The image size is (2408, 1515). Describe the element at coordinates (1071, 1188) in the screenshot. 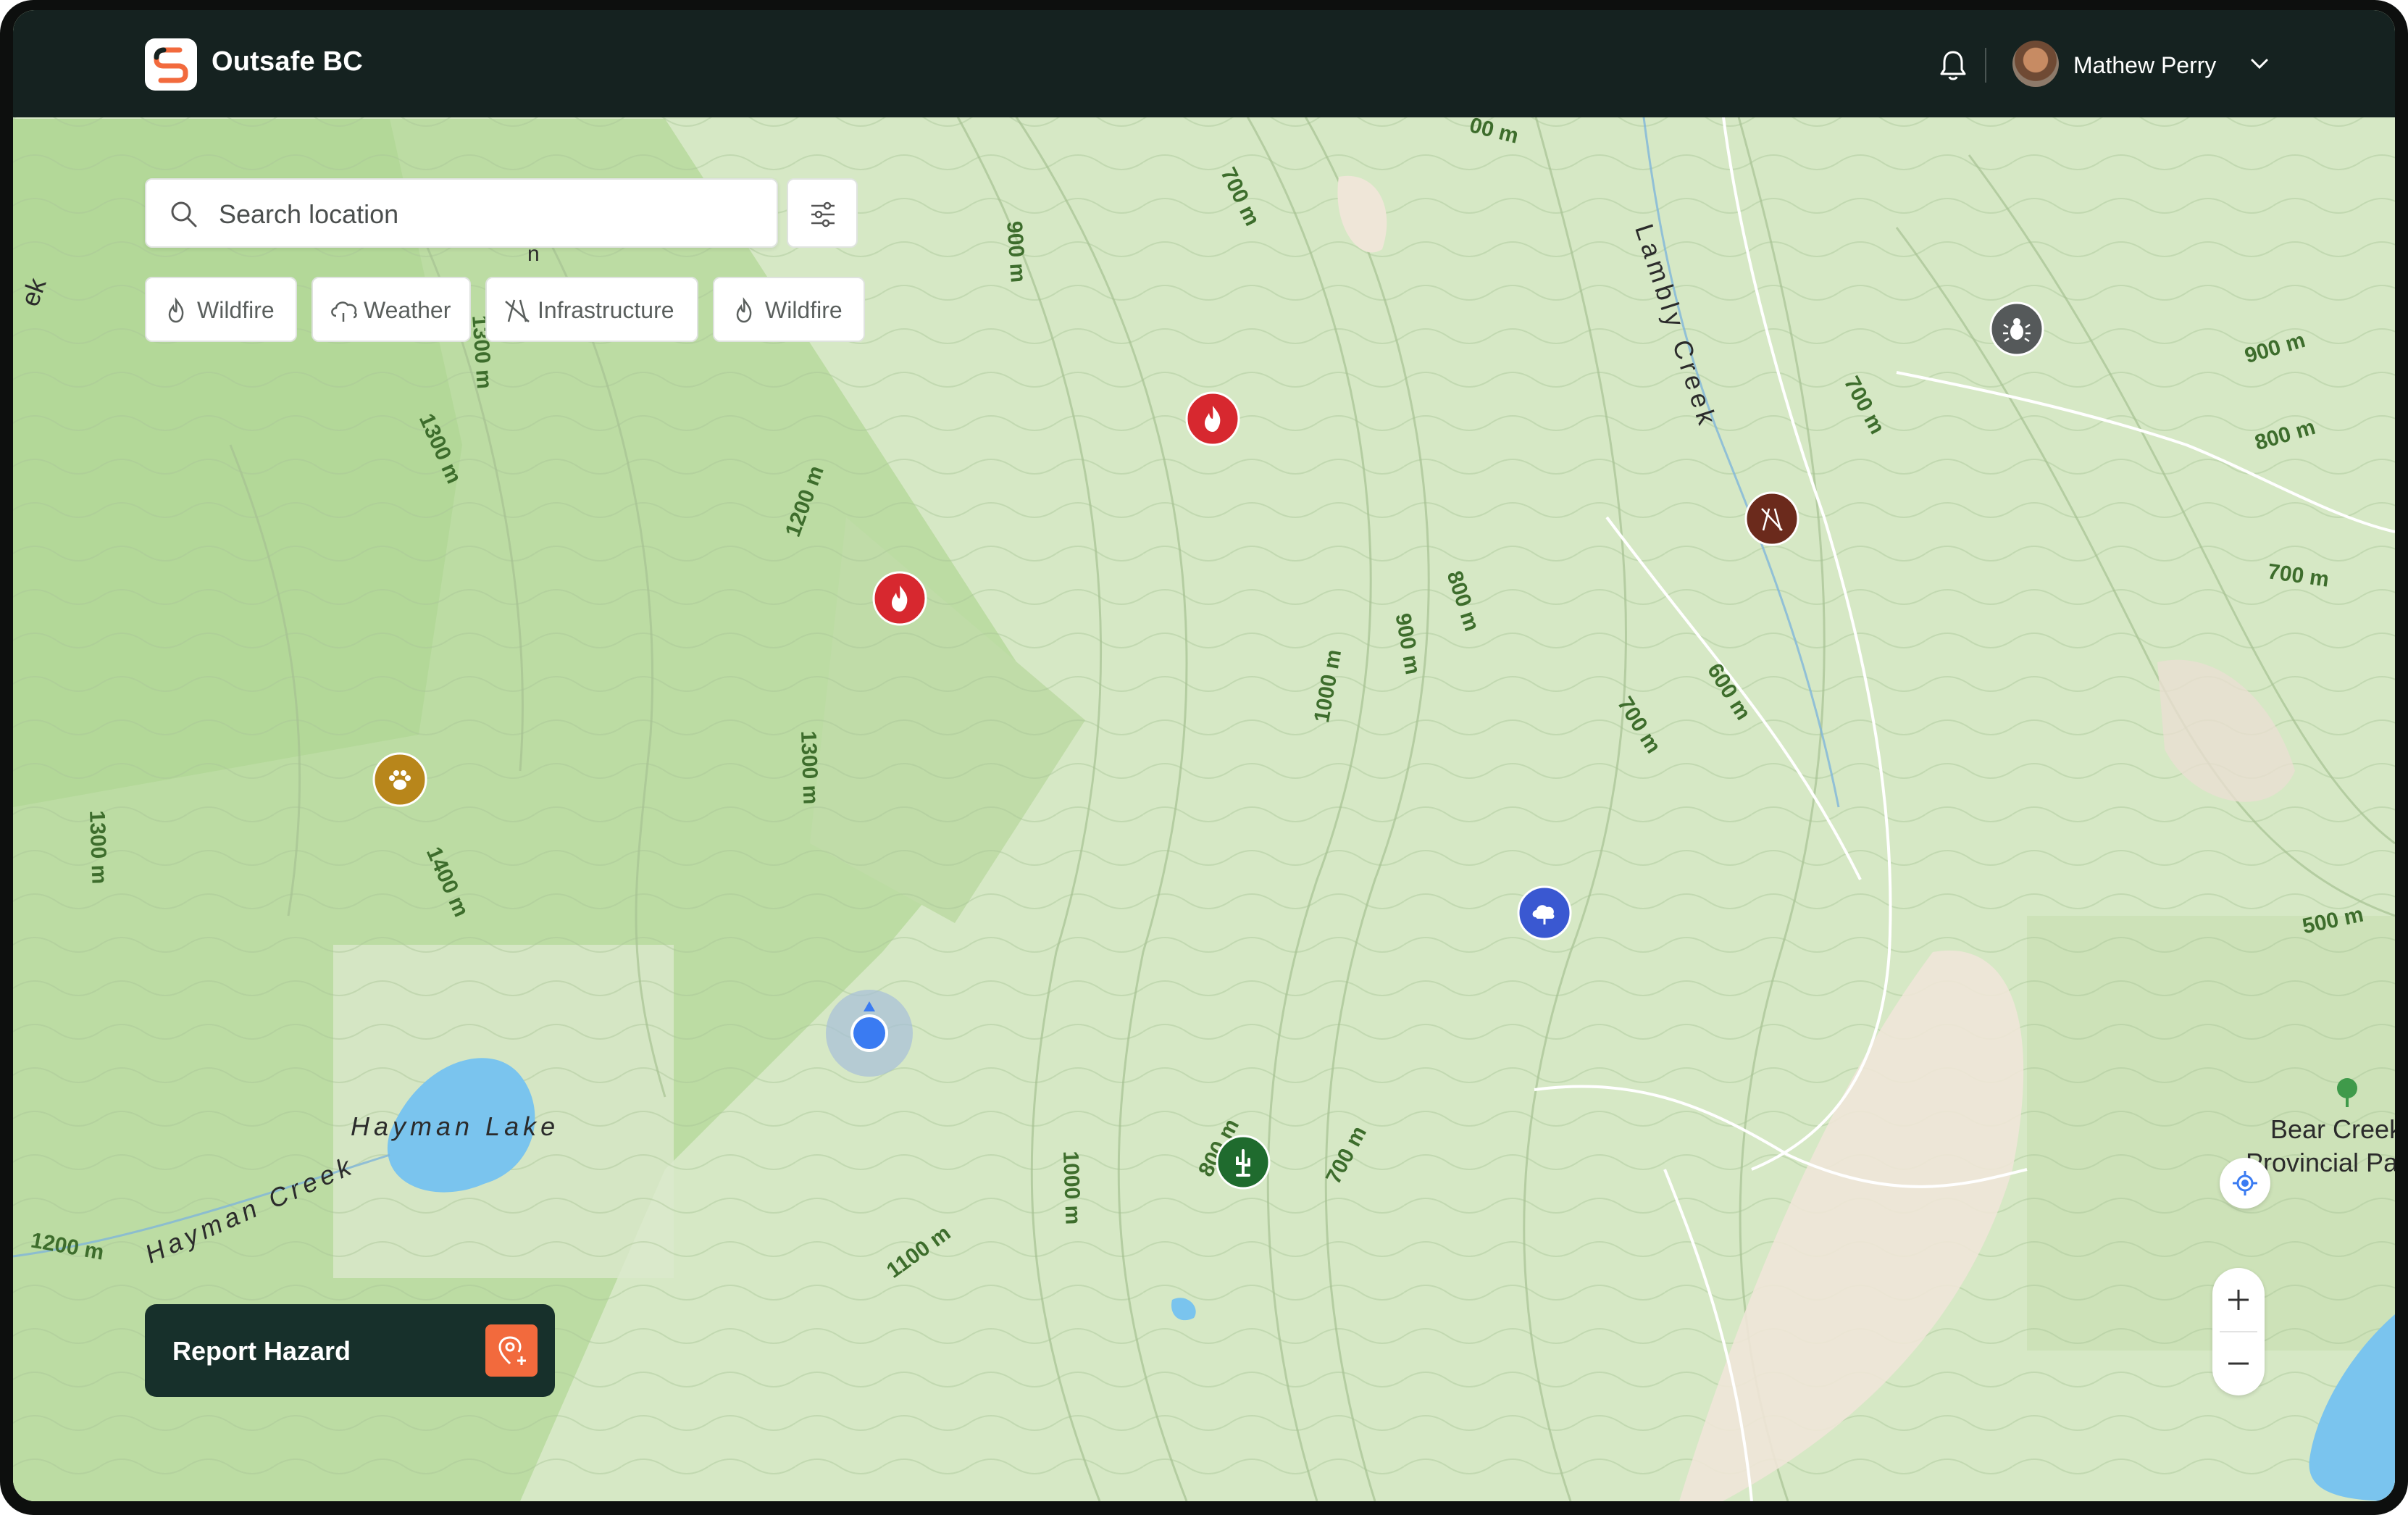

I see `contour-label: 1000 m` at that location.